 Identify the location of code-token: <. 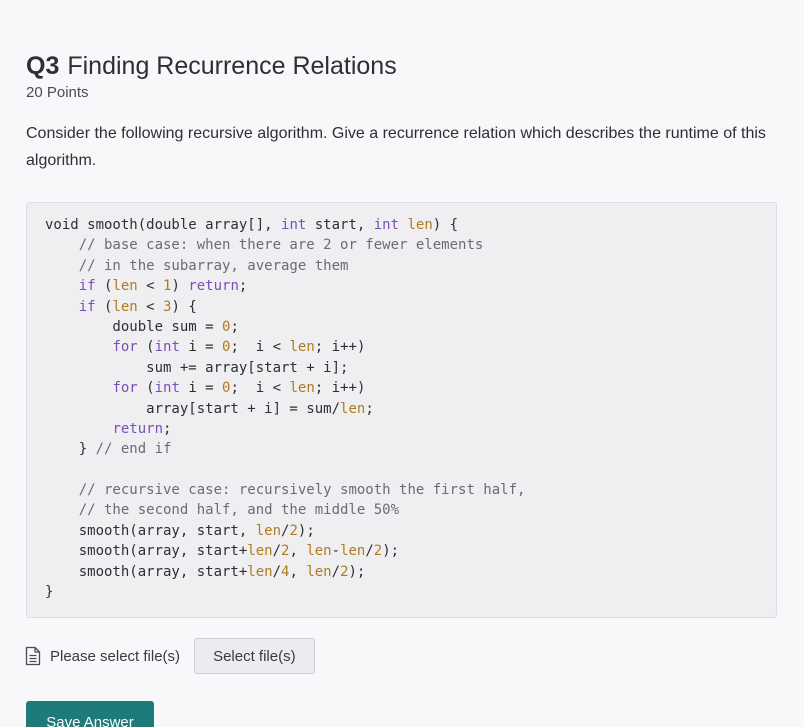
(150, 306).